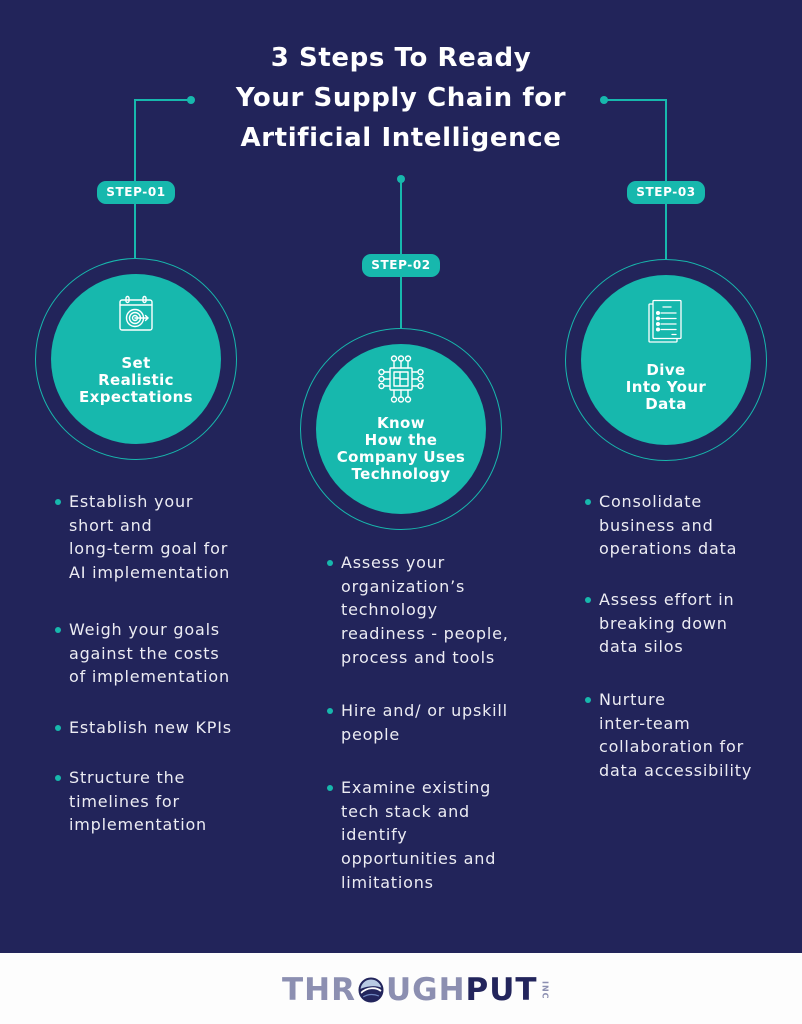  Describe the element at coordinates (545, 990) in the screenshot. I see `logo-suffix: INC` at that location.